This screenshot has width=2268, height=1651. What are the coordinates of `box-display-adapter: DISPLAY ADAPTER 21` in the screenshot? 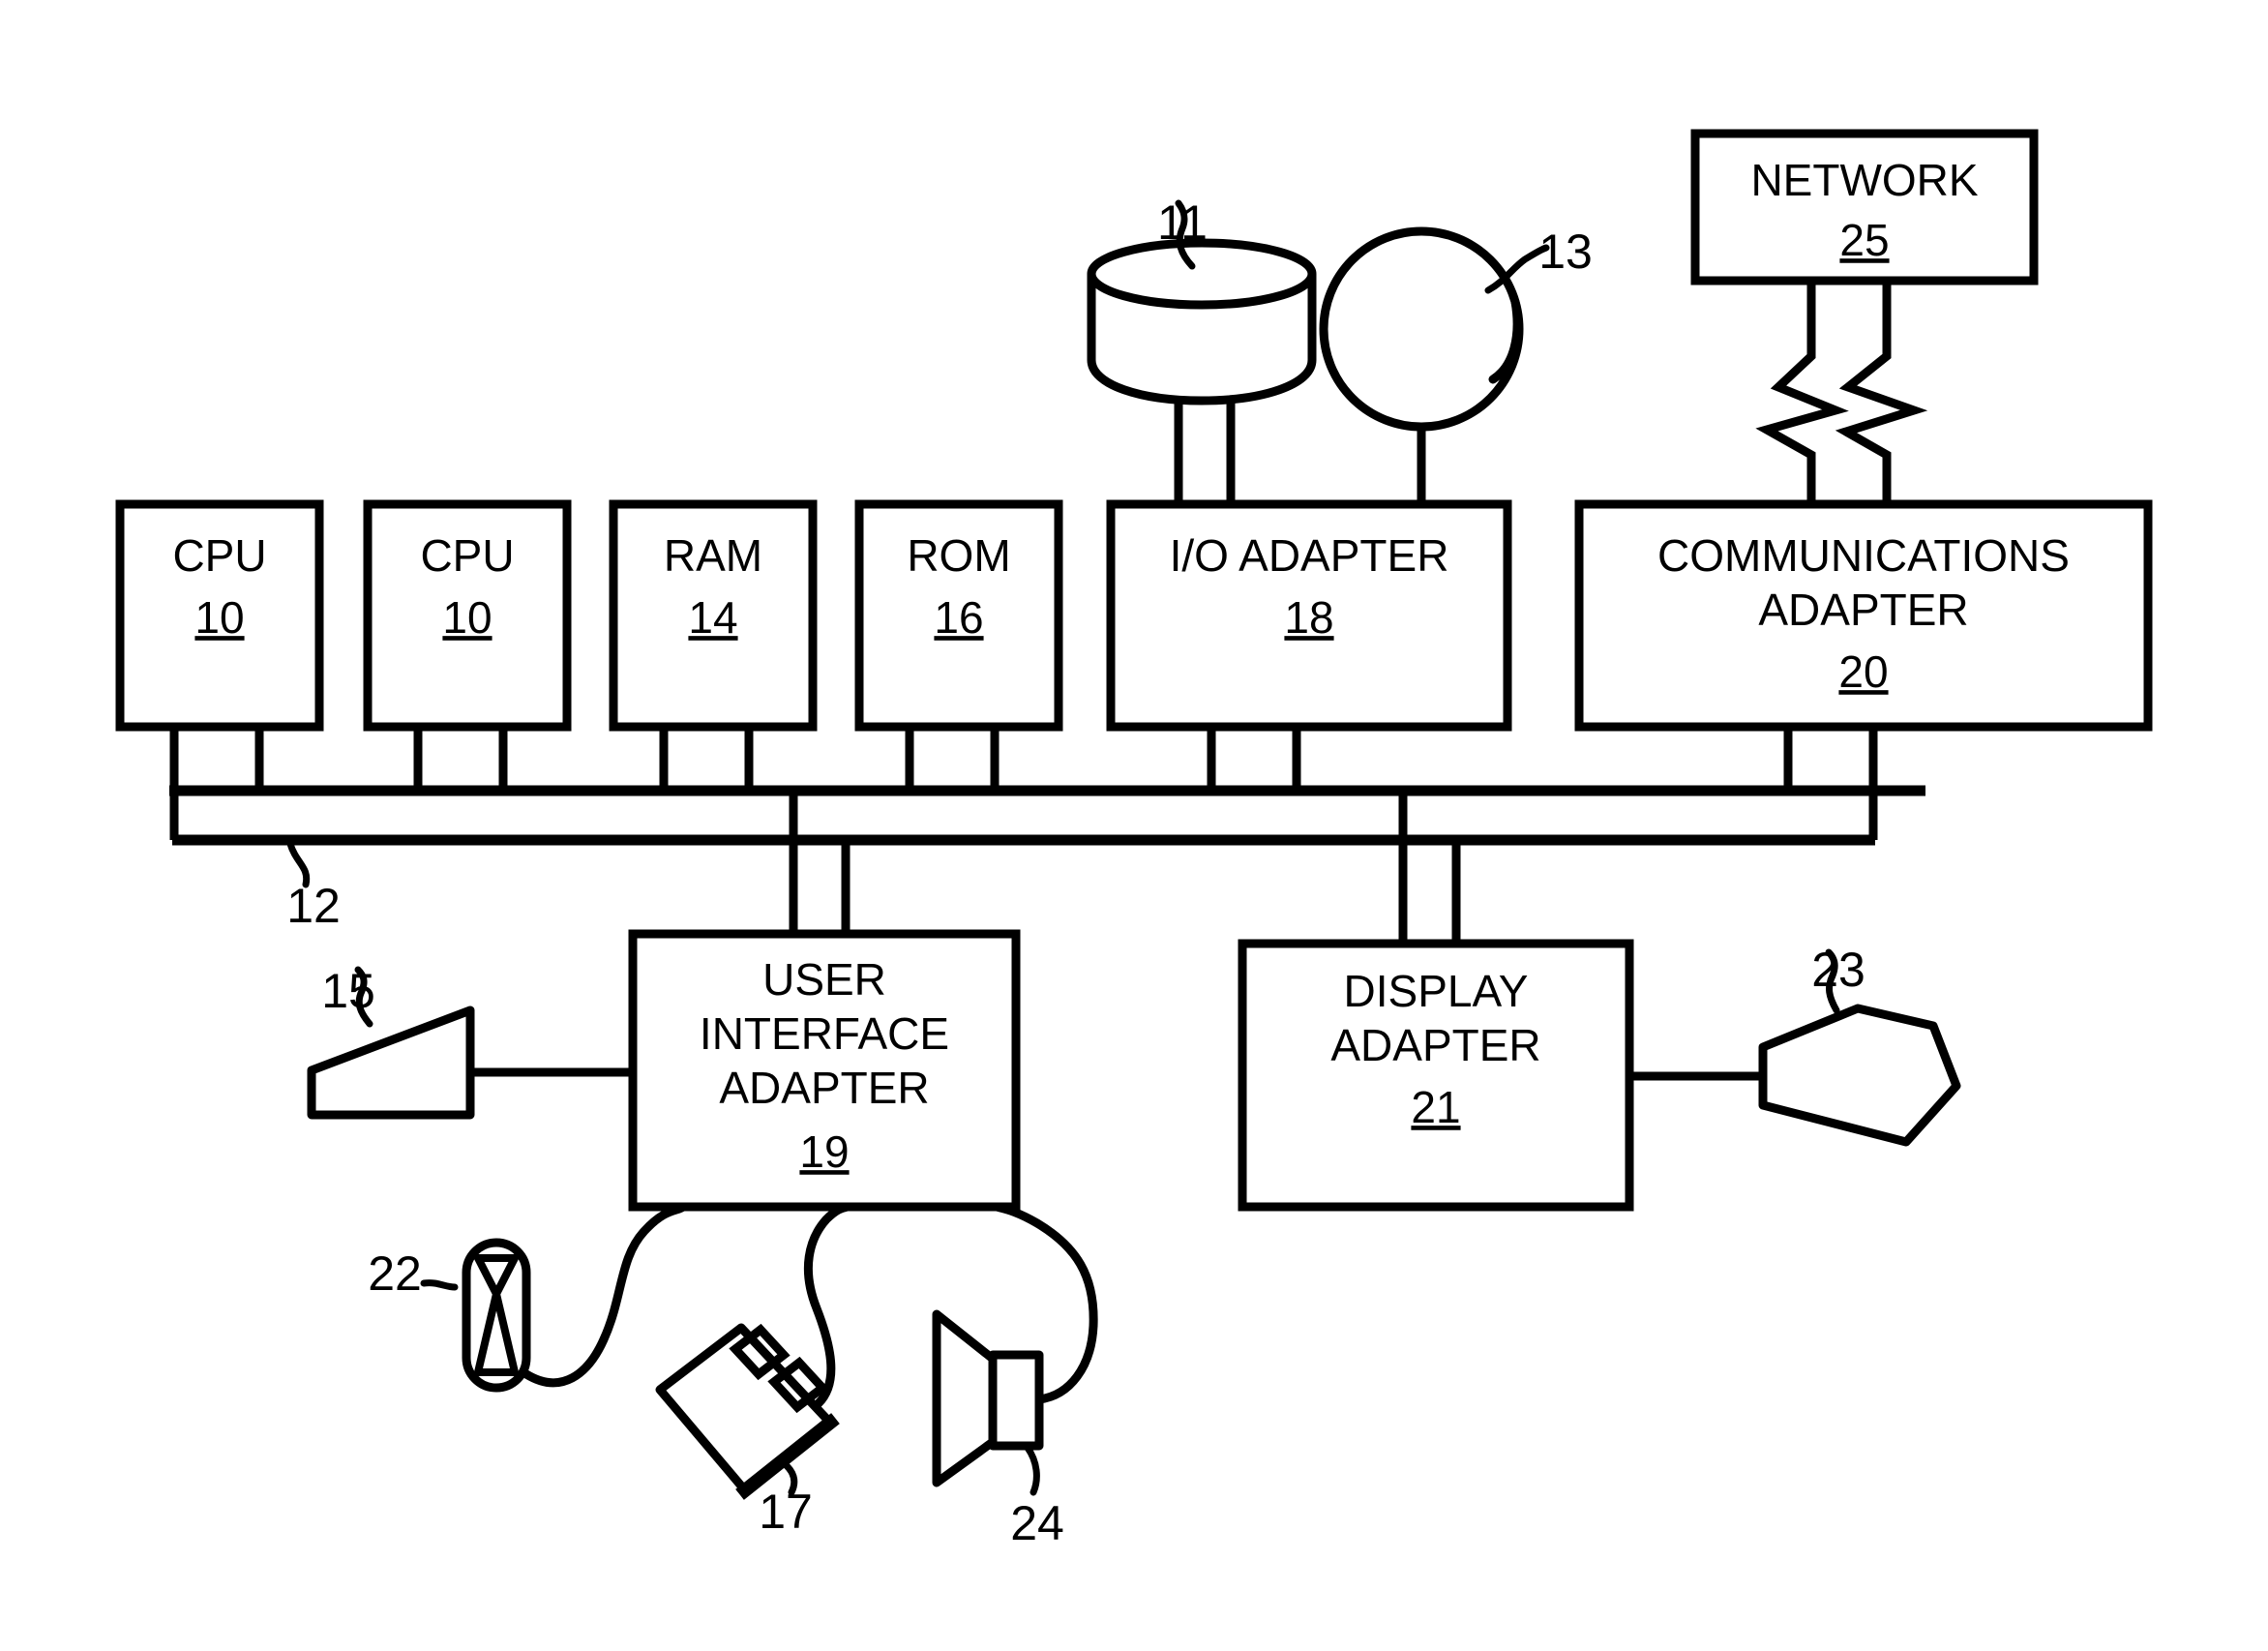 It's located at (1436, 1075).